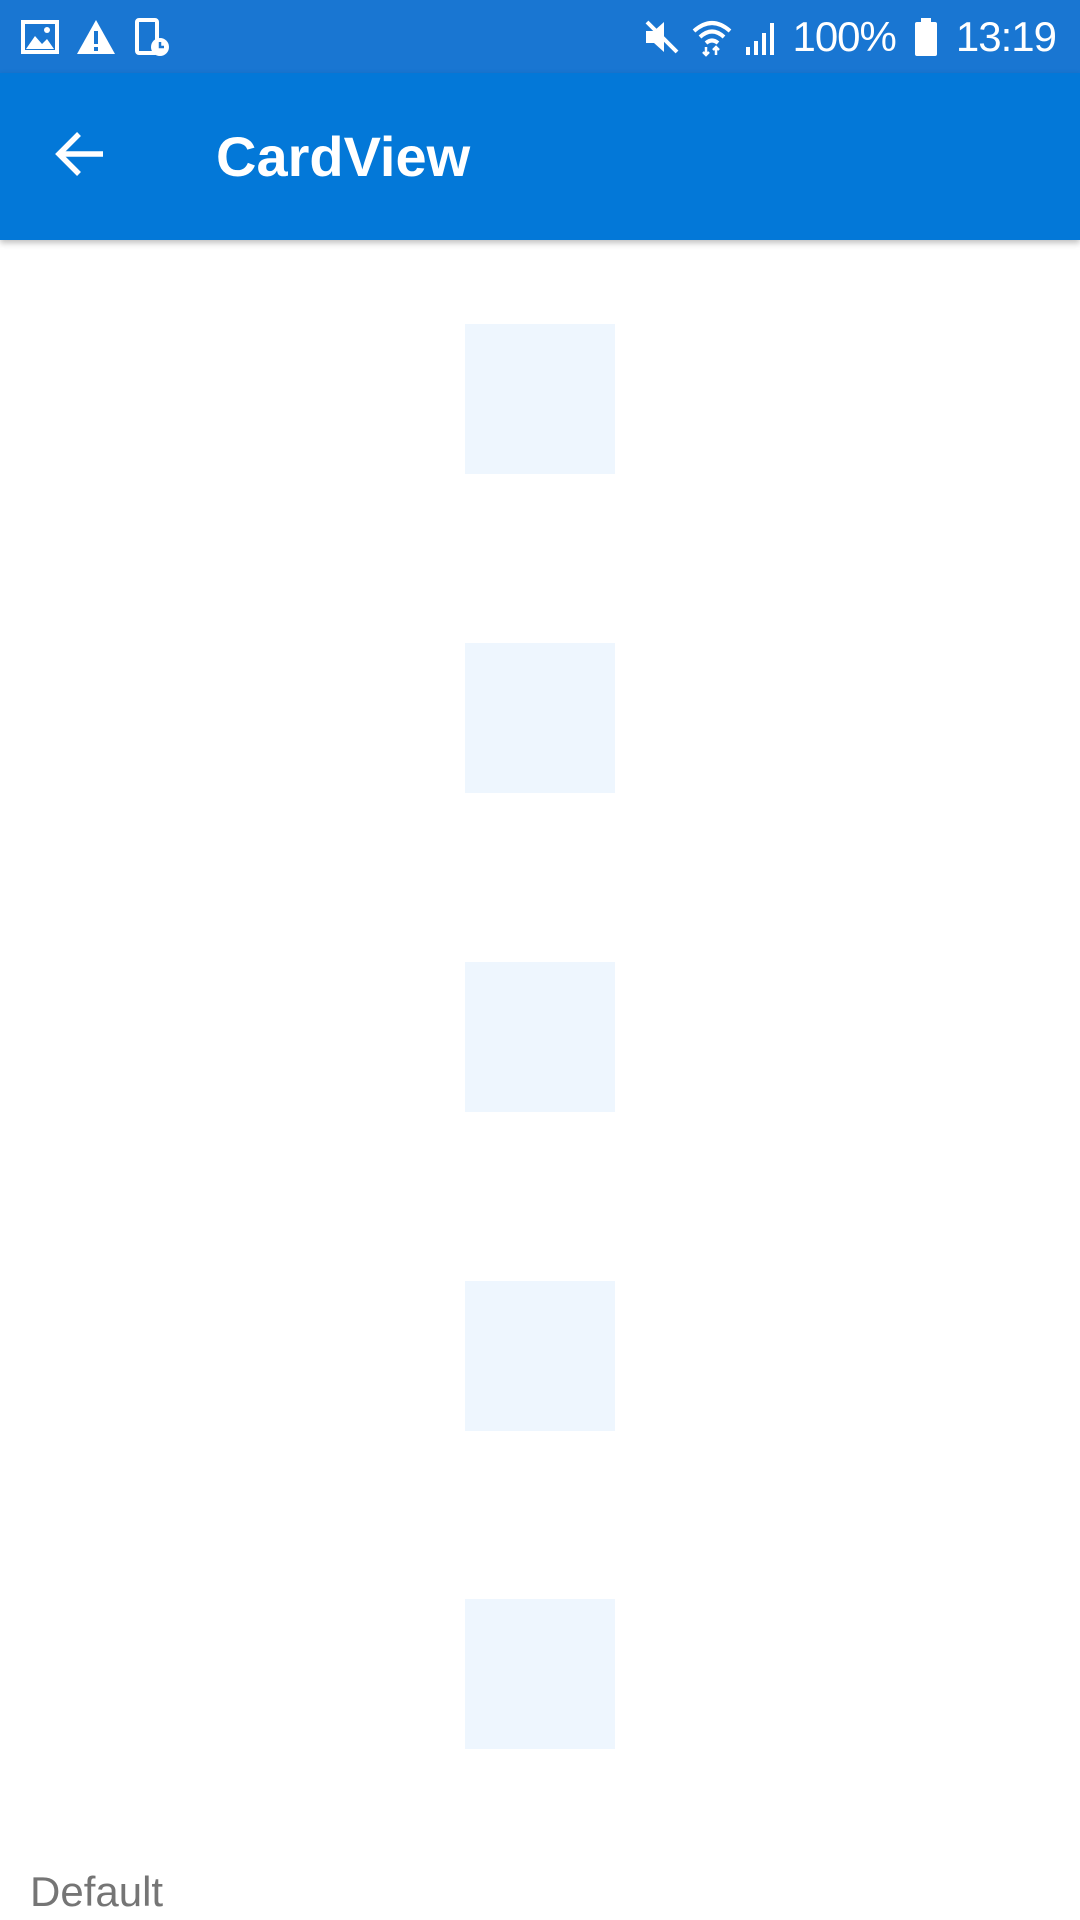 The height and width of the screenshot is (1920, 1080). I want to click on wifi-icon, so click(712, 37).